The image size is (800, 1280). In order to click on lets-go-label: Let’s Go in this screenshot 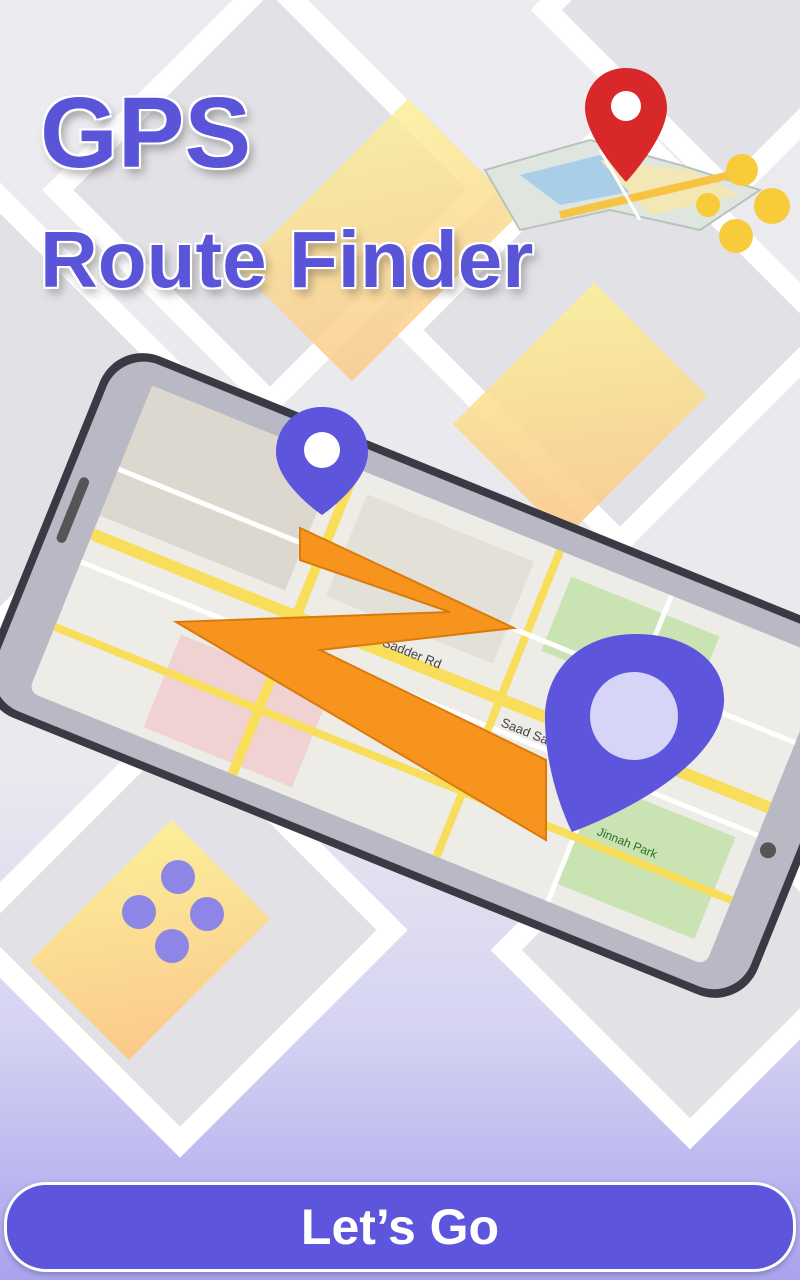, I will do `click(400, 1227)`.